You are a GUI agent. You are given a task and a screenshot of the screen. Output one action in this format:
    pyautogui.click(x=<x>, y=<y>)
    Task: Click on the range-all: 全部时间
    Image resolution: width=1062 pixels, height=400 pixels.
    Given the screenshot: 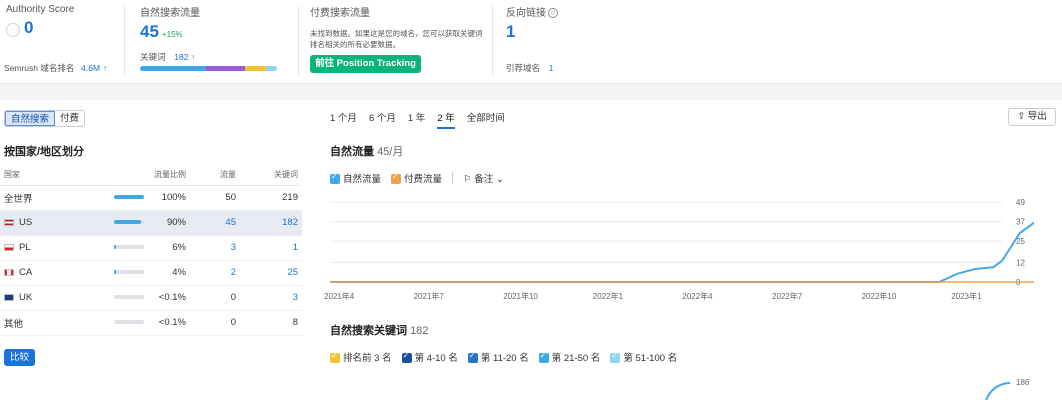 What is the action you would take?
    pyautogui.click(x=486, y=119)
    